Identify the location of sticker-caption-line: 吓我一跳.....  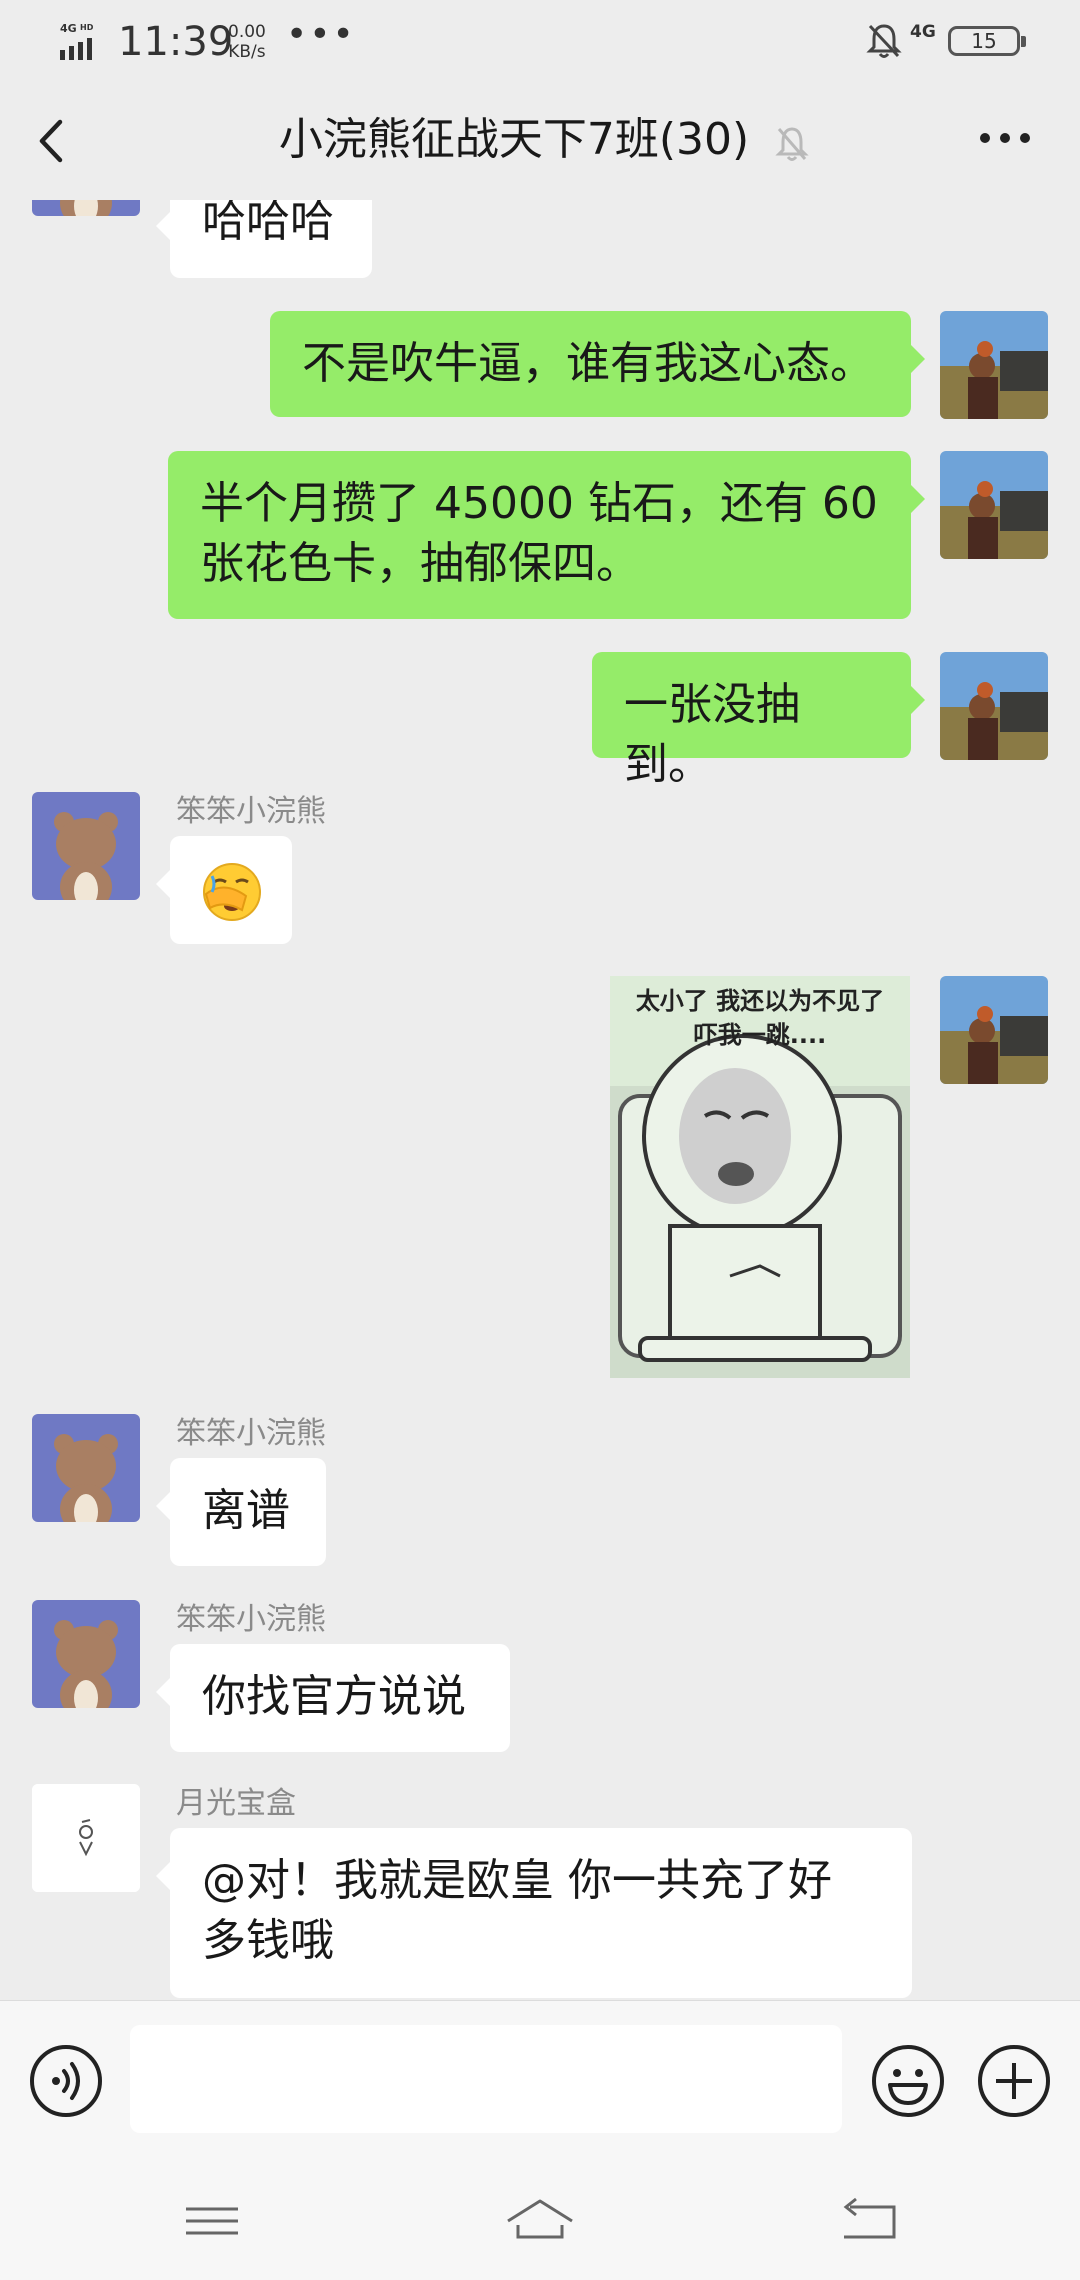
(760, 1035).